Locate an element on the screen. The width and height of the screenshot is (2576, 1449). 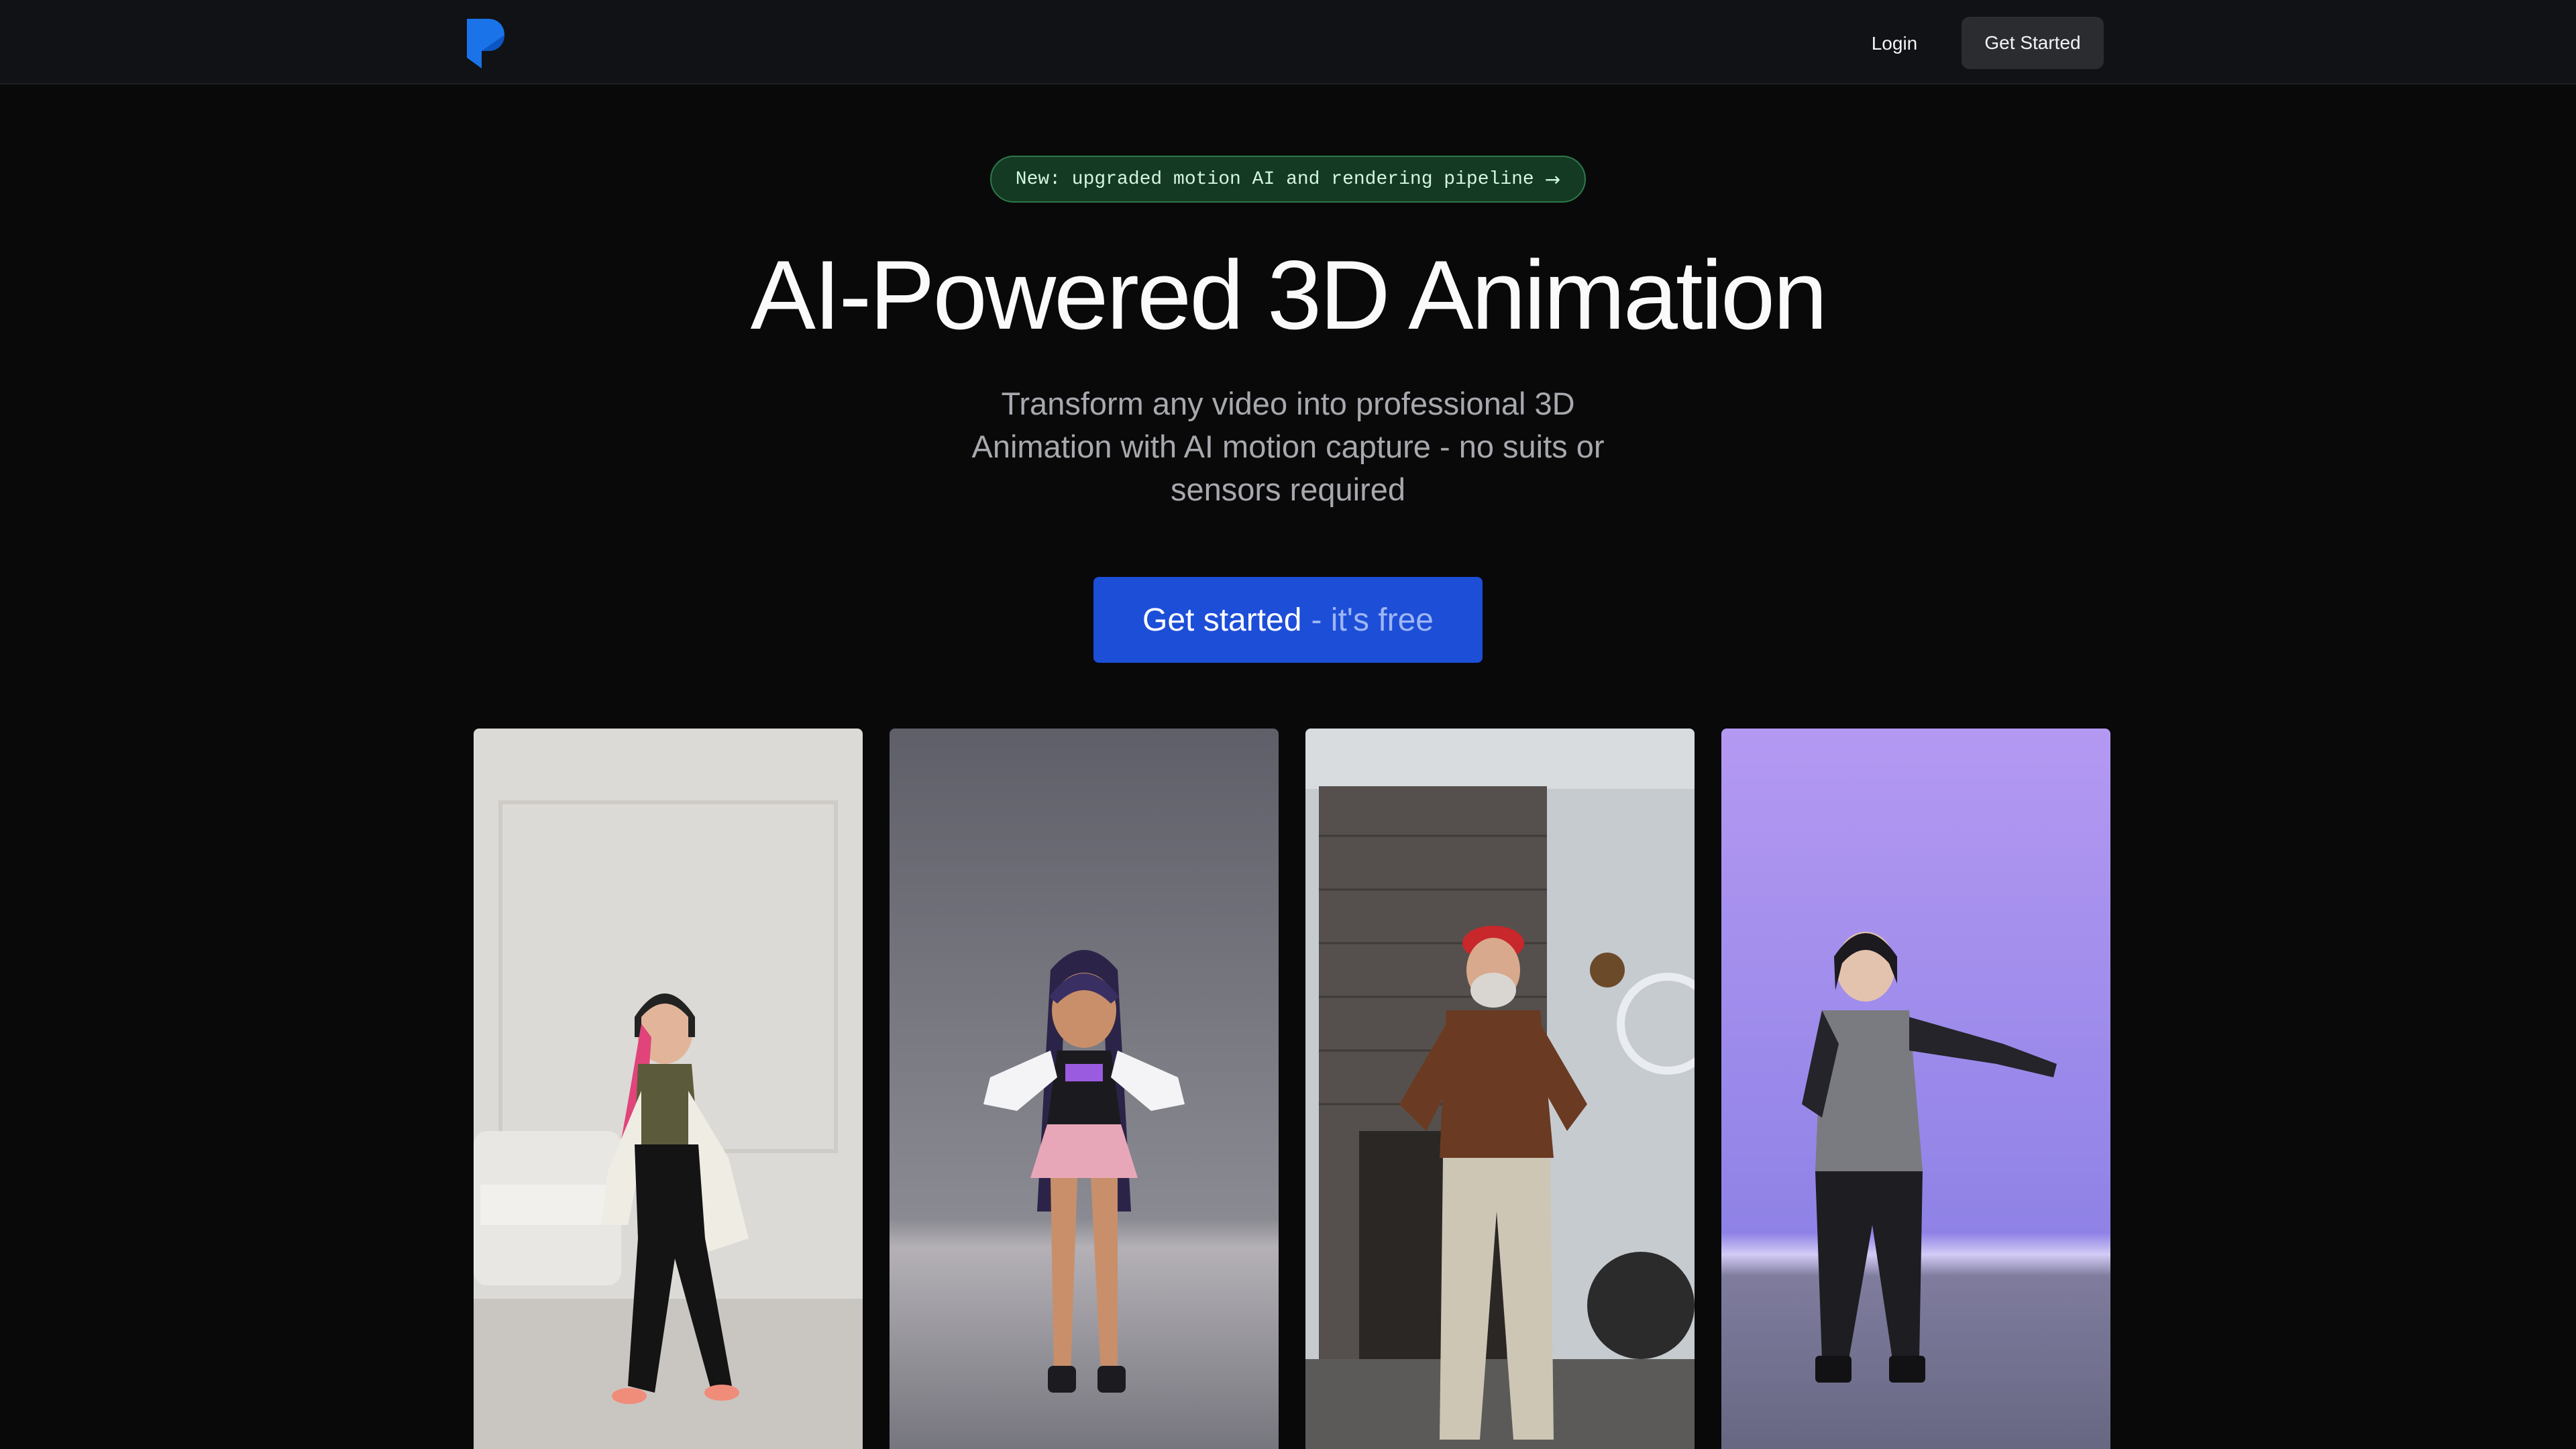
hero-get-started-button: Get started - it's free is located at coordinates (1288, 620).